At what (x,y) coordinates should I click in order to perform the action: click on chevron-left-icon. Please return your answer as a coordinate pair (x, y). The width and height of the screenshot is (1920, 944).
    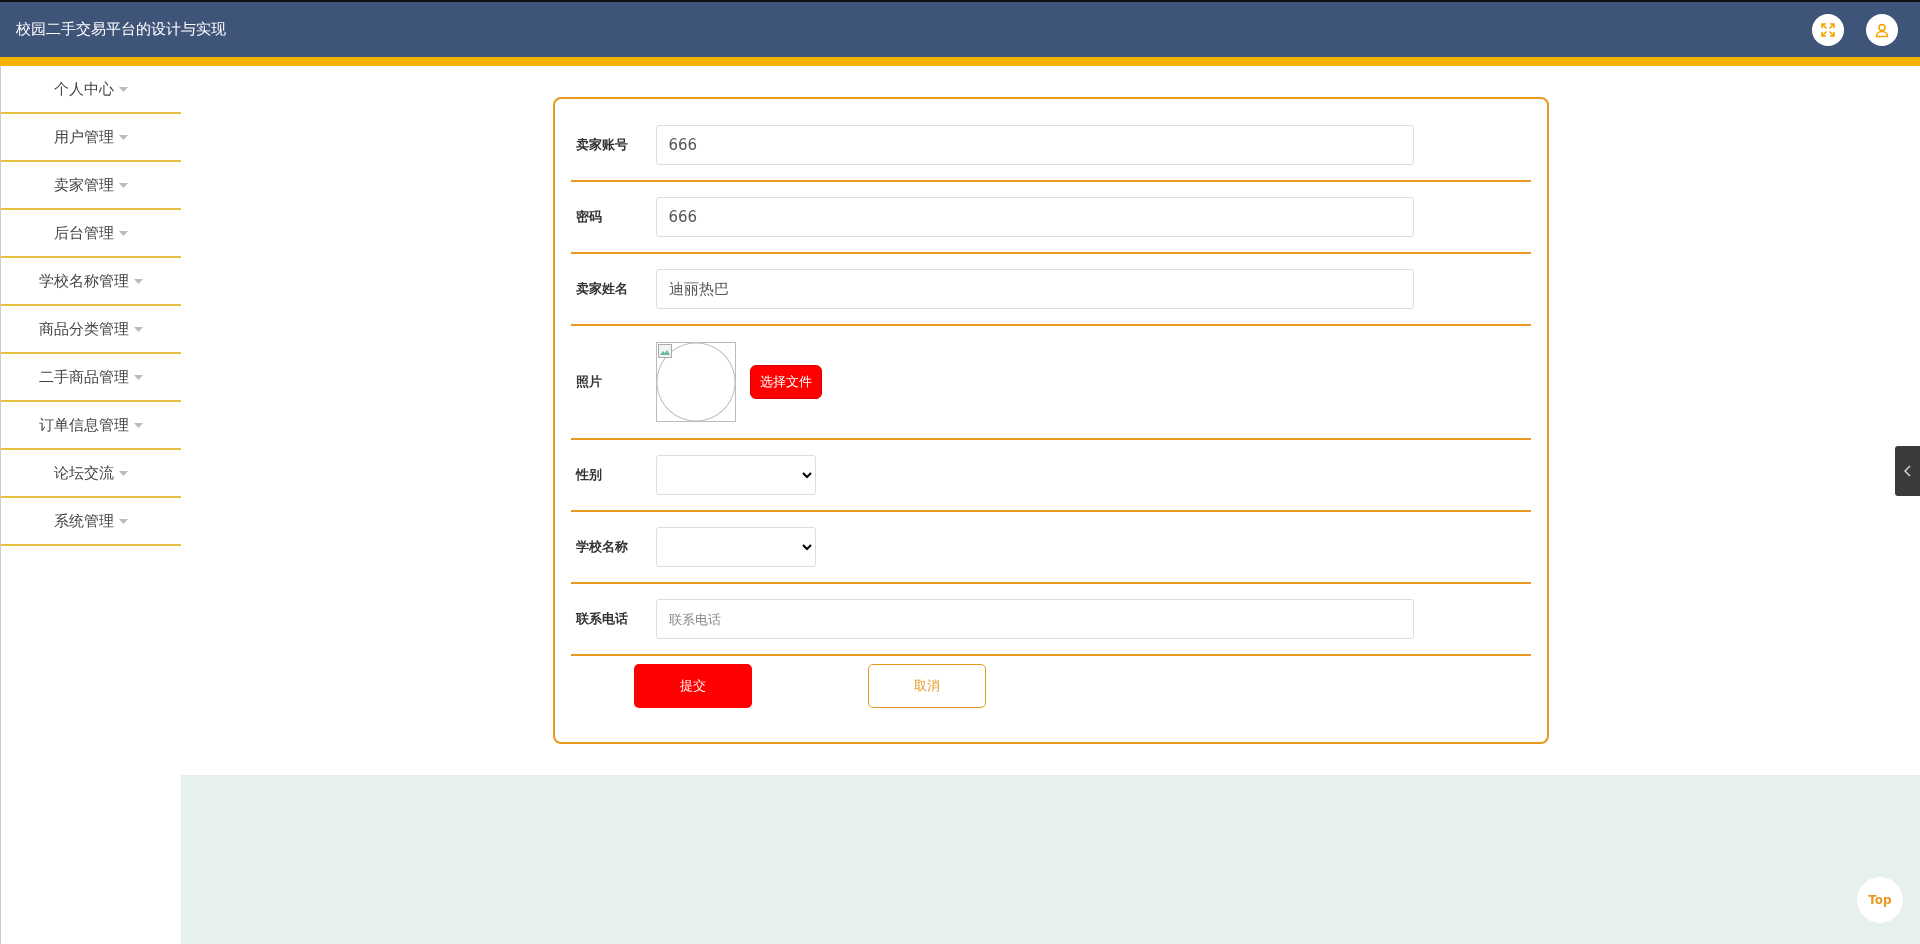
    Looking at the image, I should click on (1907, 471).